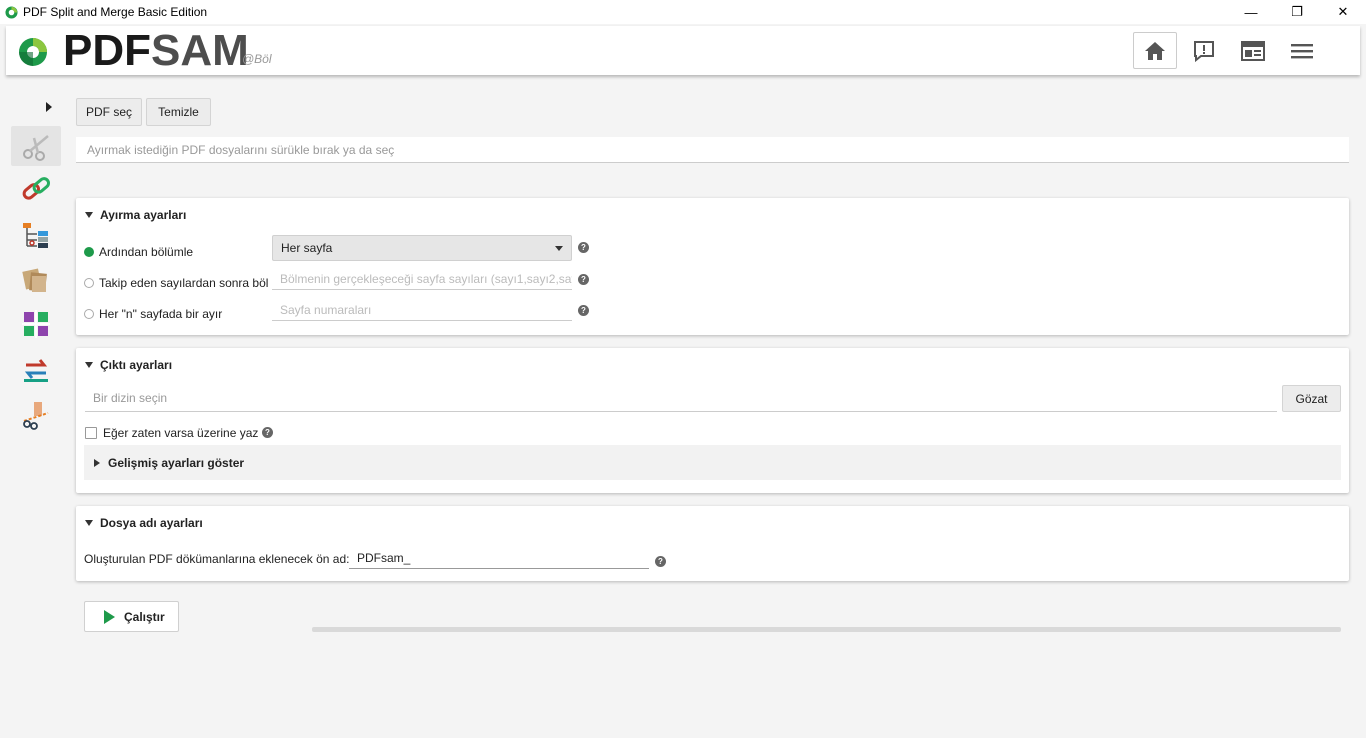  I want to click on output-settings-title: Çıktı ayarları, so click(136, 365).